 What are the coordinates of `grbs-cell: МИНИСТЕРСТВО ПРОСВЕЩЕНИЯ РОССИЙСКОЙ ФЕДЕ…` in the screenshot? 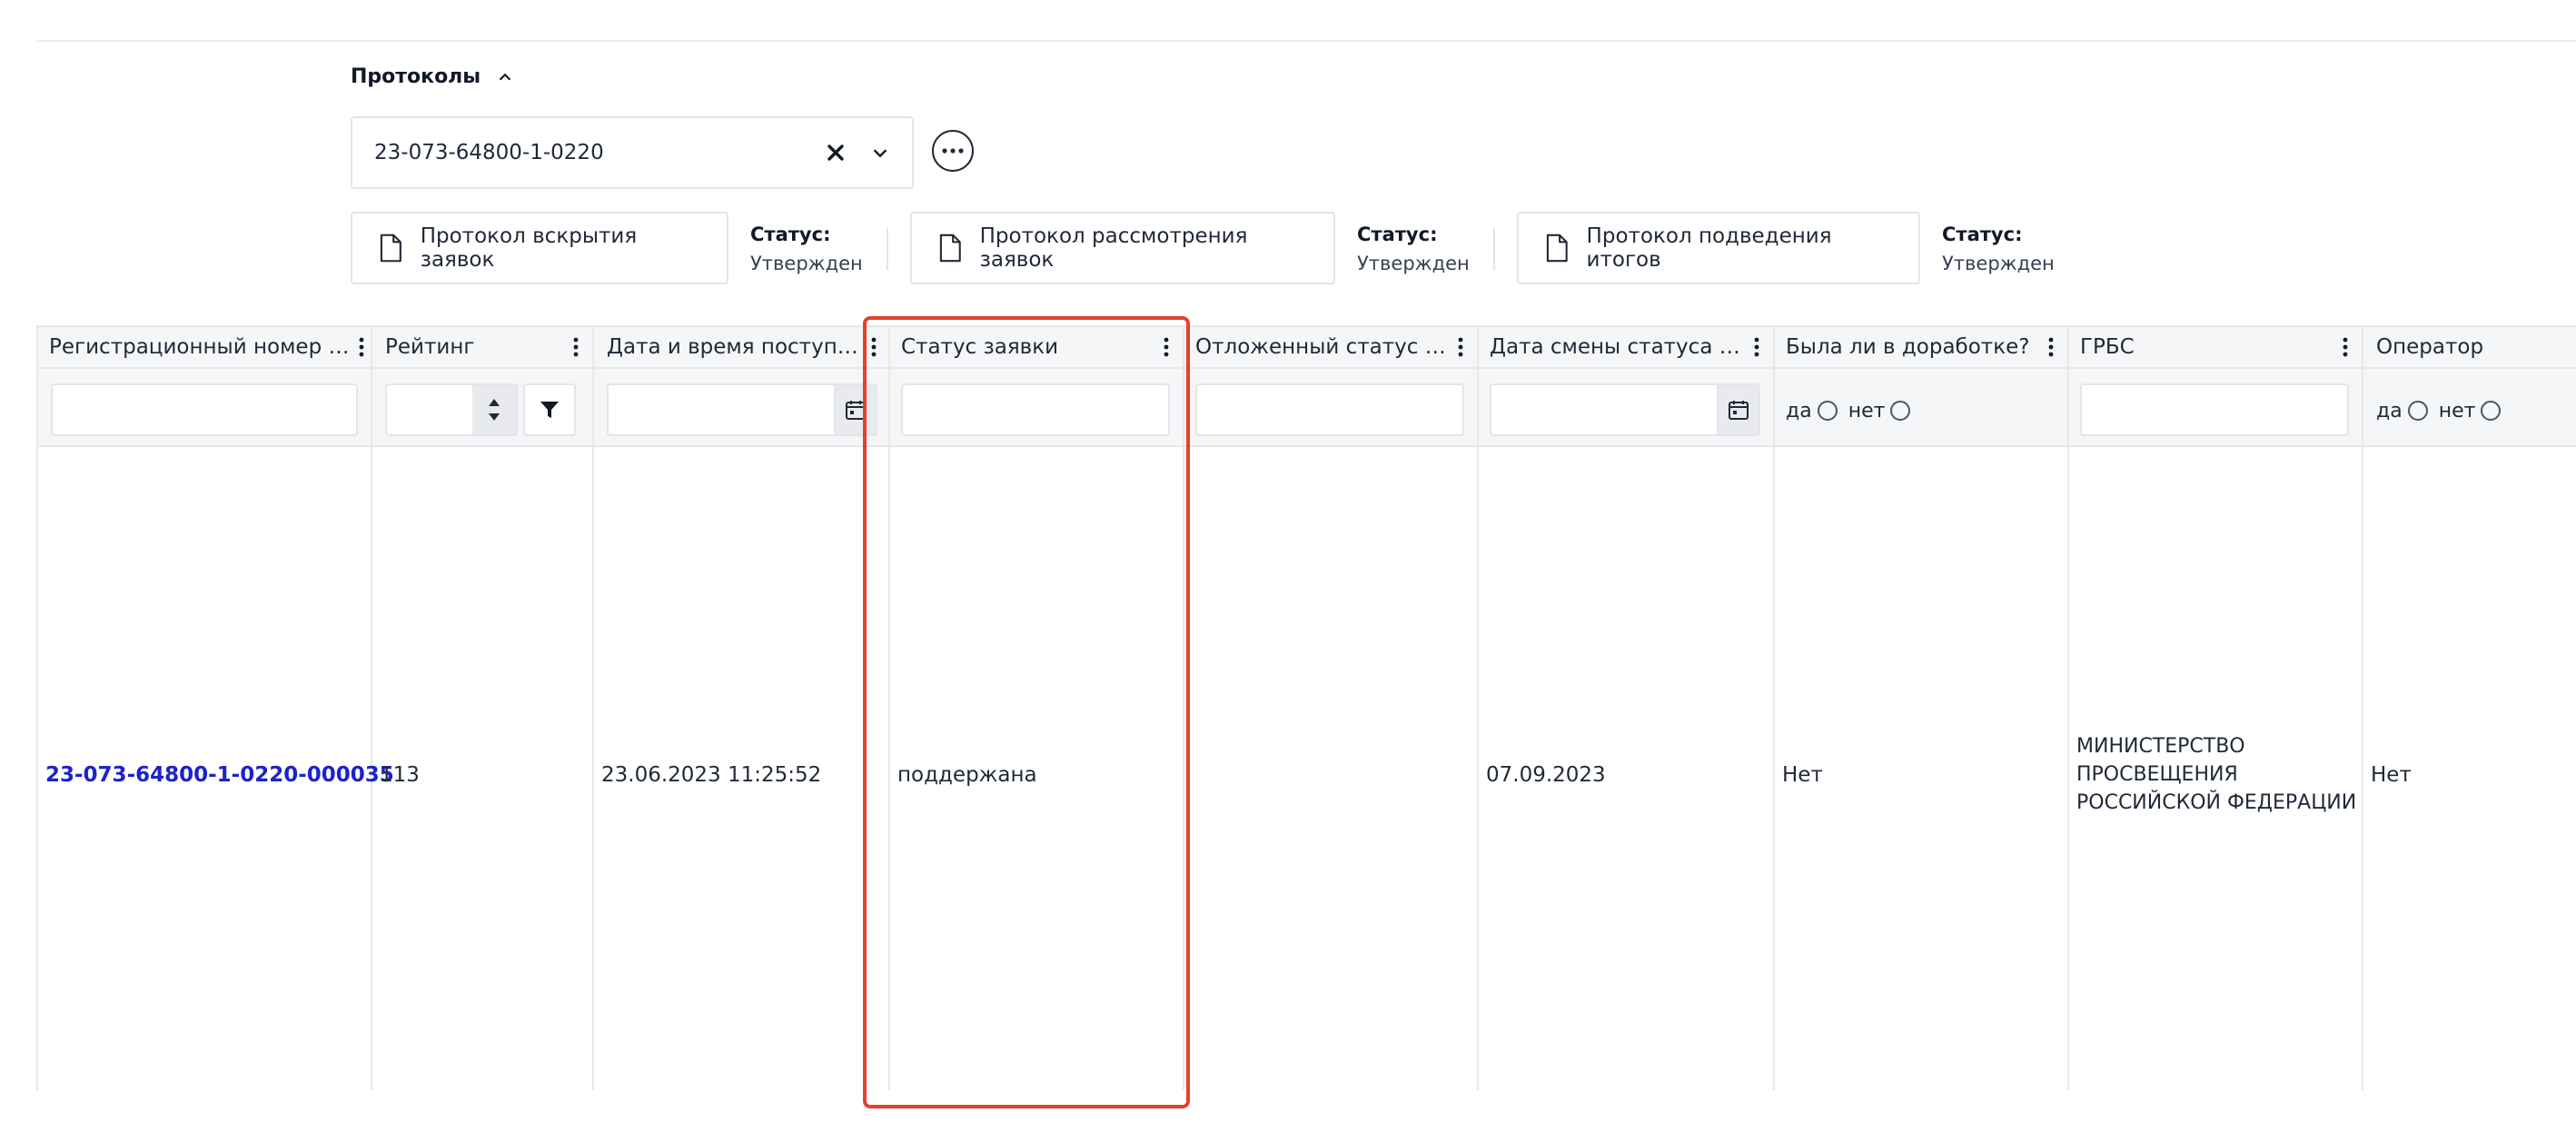 It's located at (2216, 774).